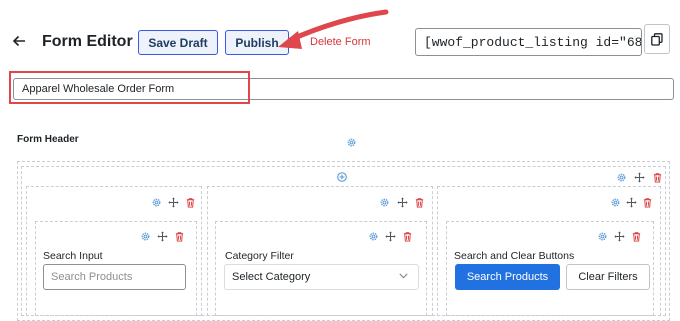 This screenshot has width=680, height=321. I want to click on copy-icon, so click(657, 39).